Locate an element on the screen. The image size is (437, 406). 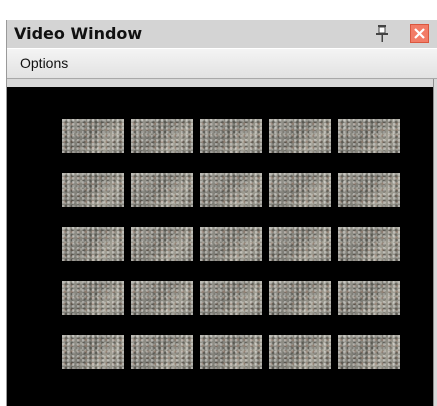
close-button is located at coordinates (419, 33).